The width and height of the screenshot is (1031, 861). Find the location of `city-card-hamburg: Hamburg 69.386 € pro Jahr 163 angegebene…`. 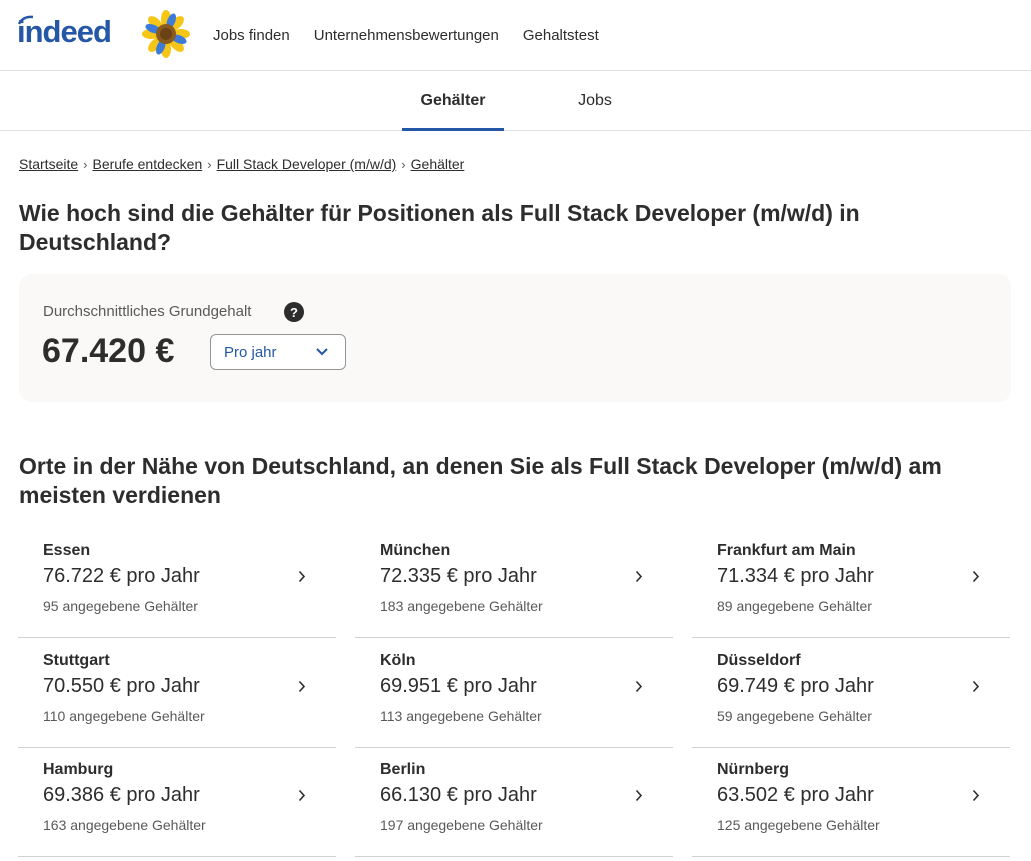

city-card-hamburg: Hamburg 69.386 € pro Jahr 163 angegebene… is located at coordinates (177, 802).